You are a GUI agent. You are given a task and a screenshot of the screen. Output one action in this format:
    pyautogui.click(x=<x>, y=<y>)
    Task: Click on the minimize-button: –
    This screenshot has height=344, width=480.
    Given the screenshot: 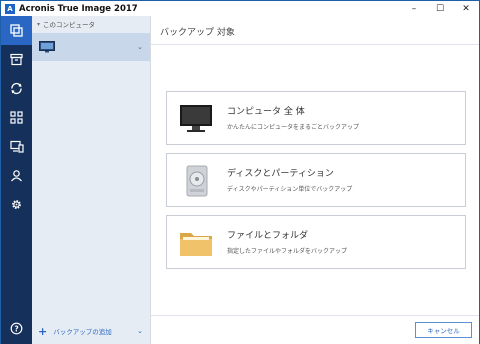 What is the action you would take?
    pyautogui.click(x=414, y=8)
    